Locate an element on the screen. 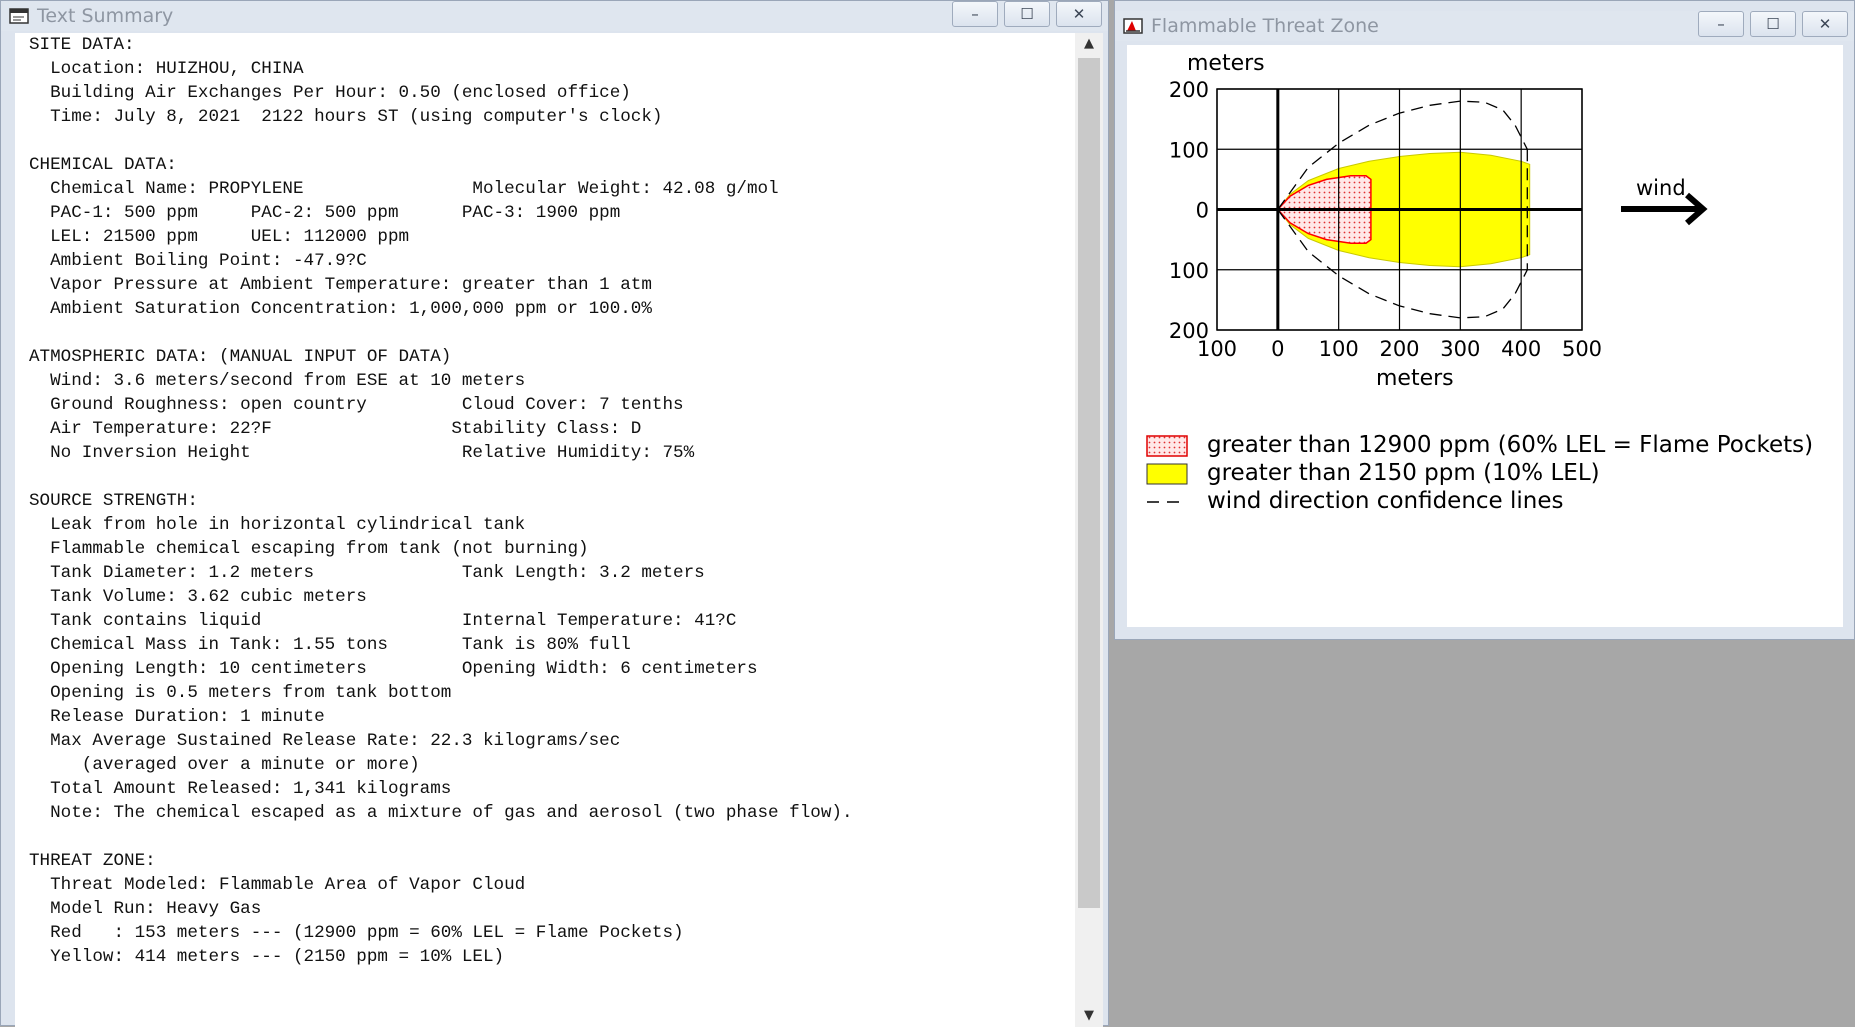  summary-line: Ambient Boiling Point: -47.9?C is located at coordinates (198, 261).